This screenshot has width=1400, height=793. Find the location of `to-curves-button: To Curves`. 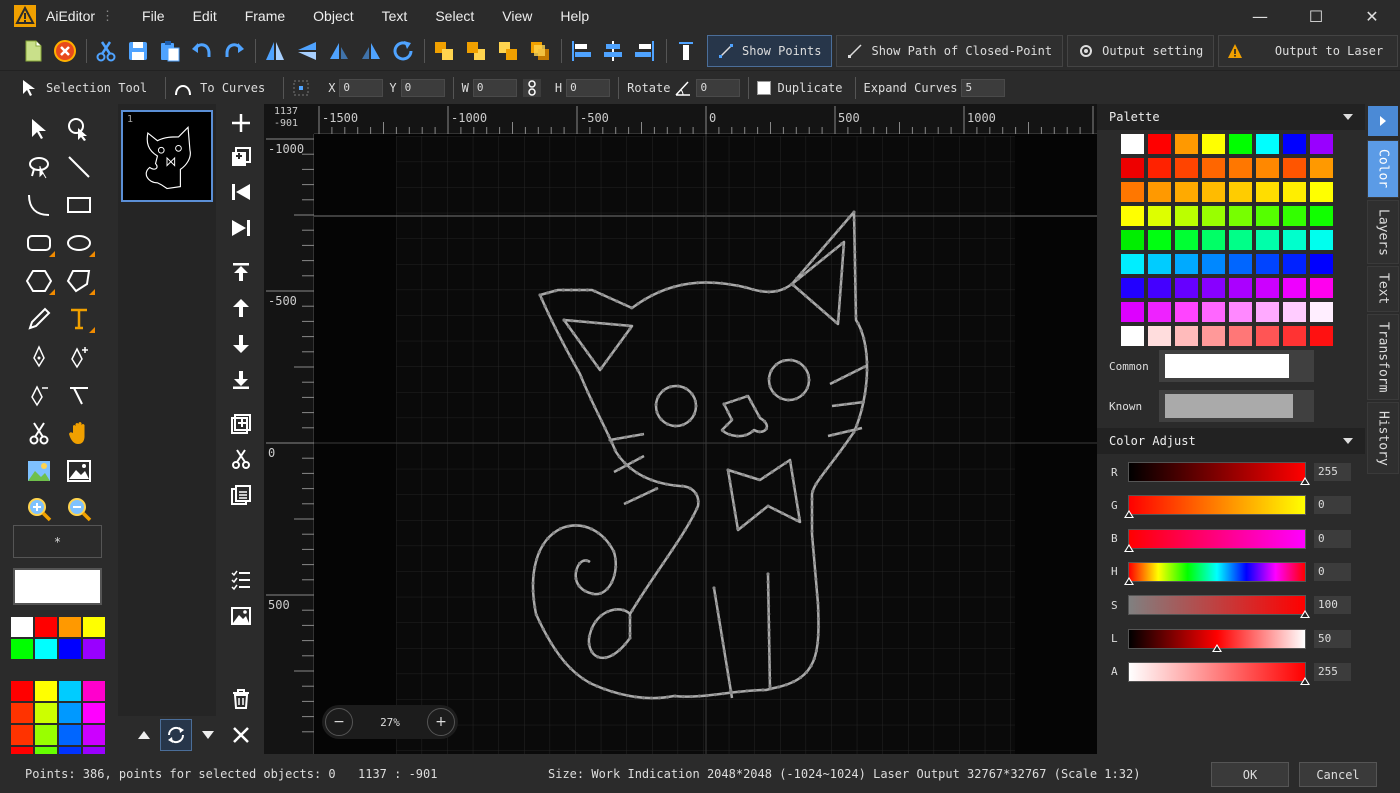

to-curves-button: To Curves is located at coordinates (219, 88).